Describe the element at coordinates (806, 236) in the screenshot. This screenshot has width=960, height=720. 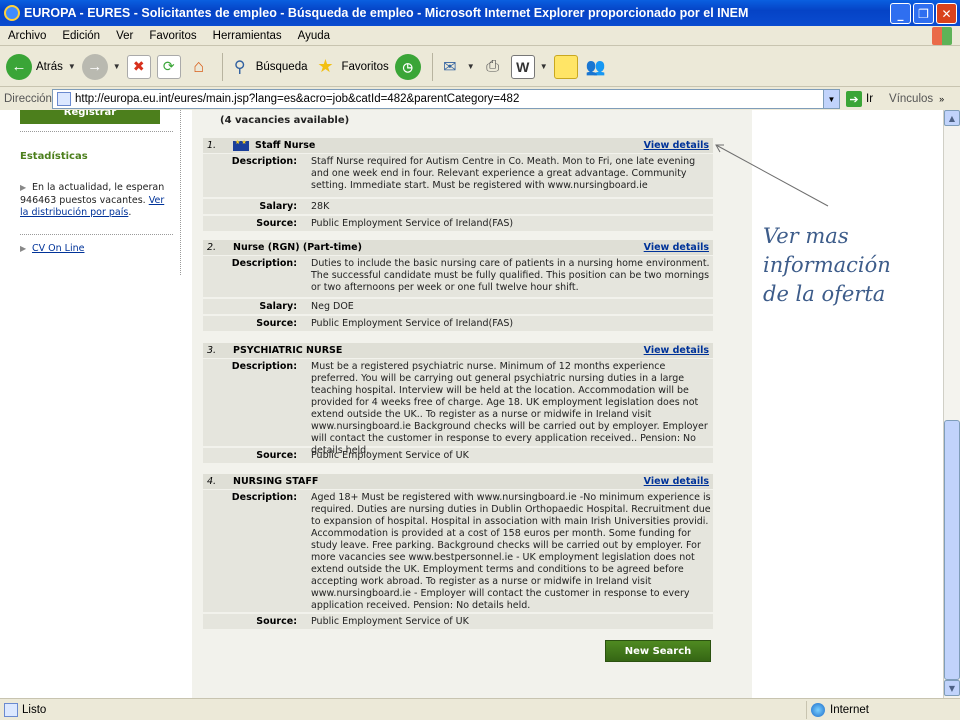
I see `annotation-line: Ver mas` at that location.